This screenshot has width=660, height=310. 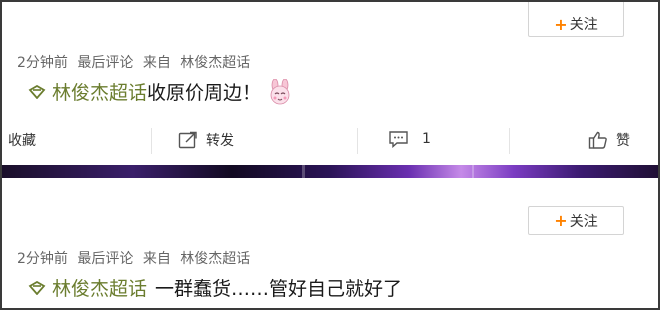 I want to click on post-content: 林俊杰超话 收原价周边！, so click(x=160, y=91).